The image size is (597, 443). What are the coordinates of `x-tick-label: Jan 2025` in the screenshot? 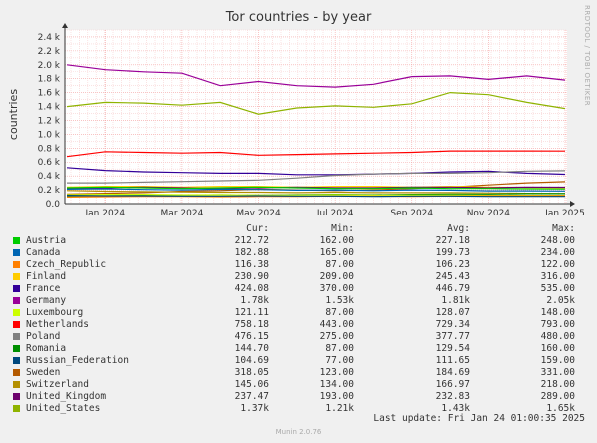 It's located at (564, 212).